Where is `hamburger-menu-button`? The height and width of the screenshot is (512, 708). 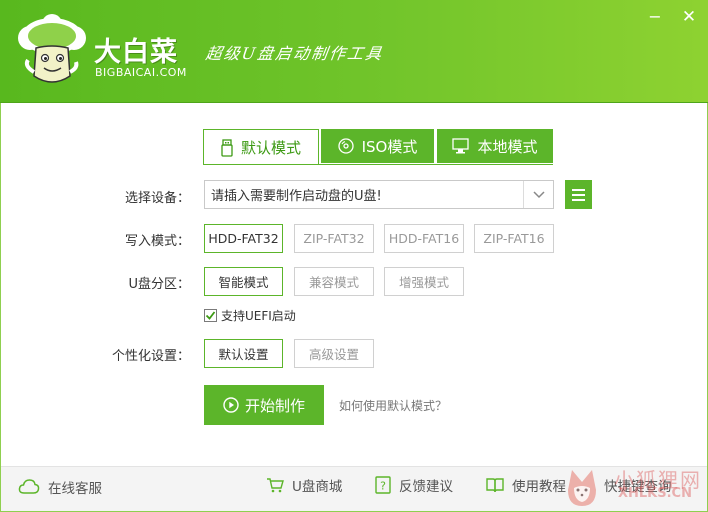
hamburger-menu-button is located at coordinates (578, 194).